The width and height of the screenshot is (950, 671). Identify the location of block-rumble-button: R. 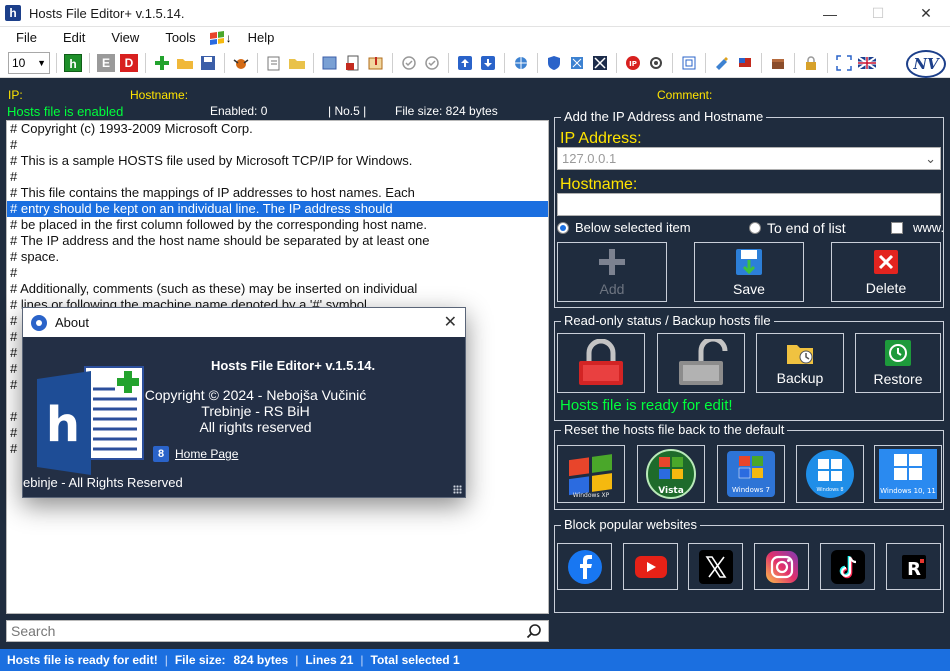
(913, 566).